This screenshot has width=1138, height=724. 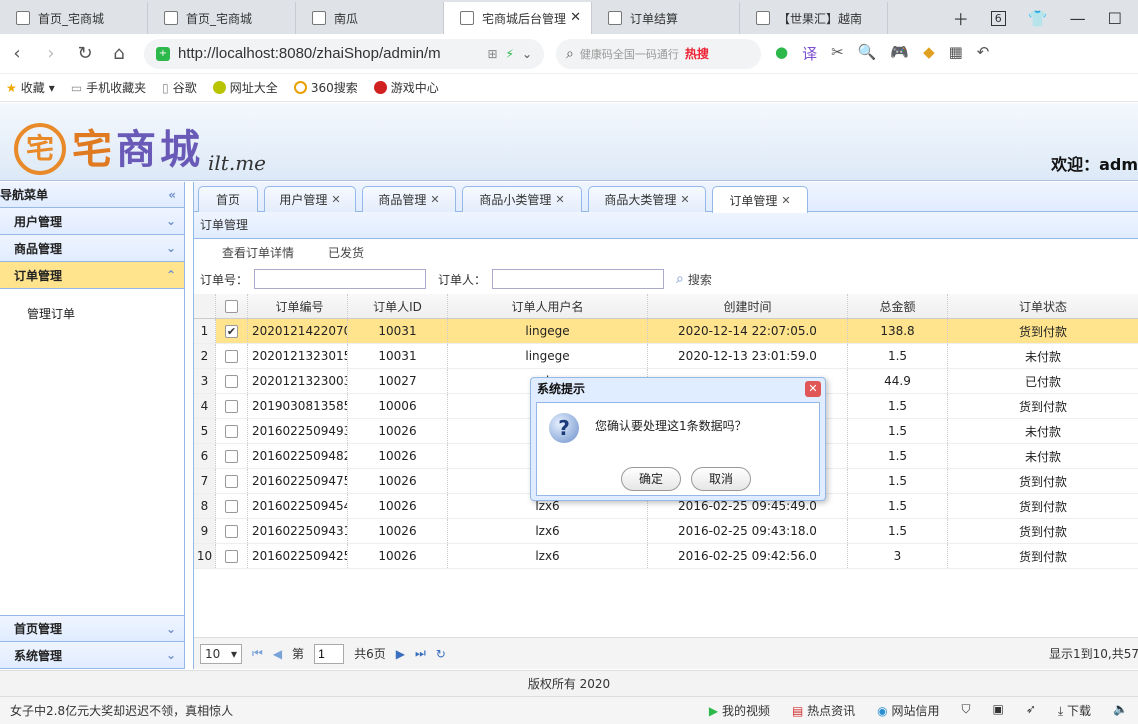 What do you see at coordinates (739, 710) in the screenshot?
I see `my-video-button: ▶ 我的视频` at bounding box center [739, 710].